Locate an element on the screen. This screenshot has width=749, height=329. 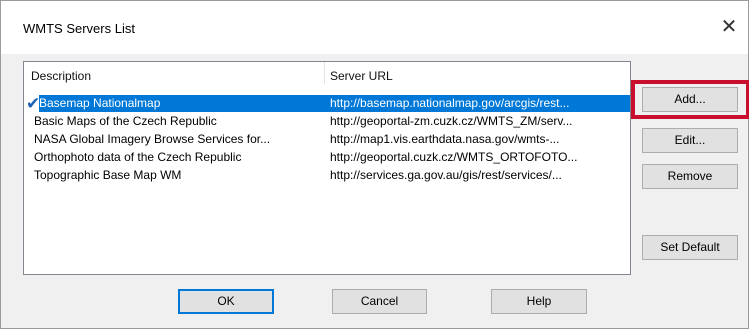
checkmark-icon: ✔ is located at coordinates (33, 104).